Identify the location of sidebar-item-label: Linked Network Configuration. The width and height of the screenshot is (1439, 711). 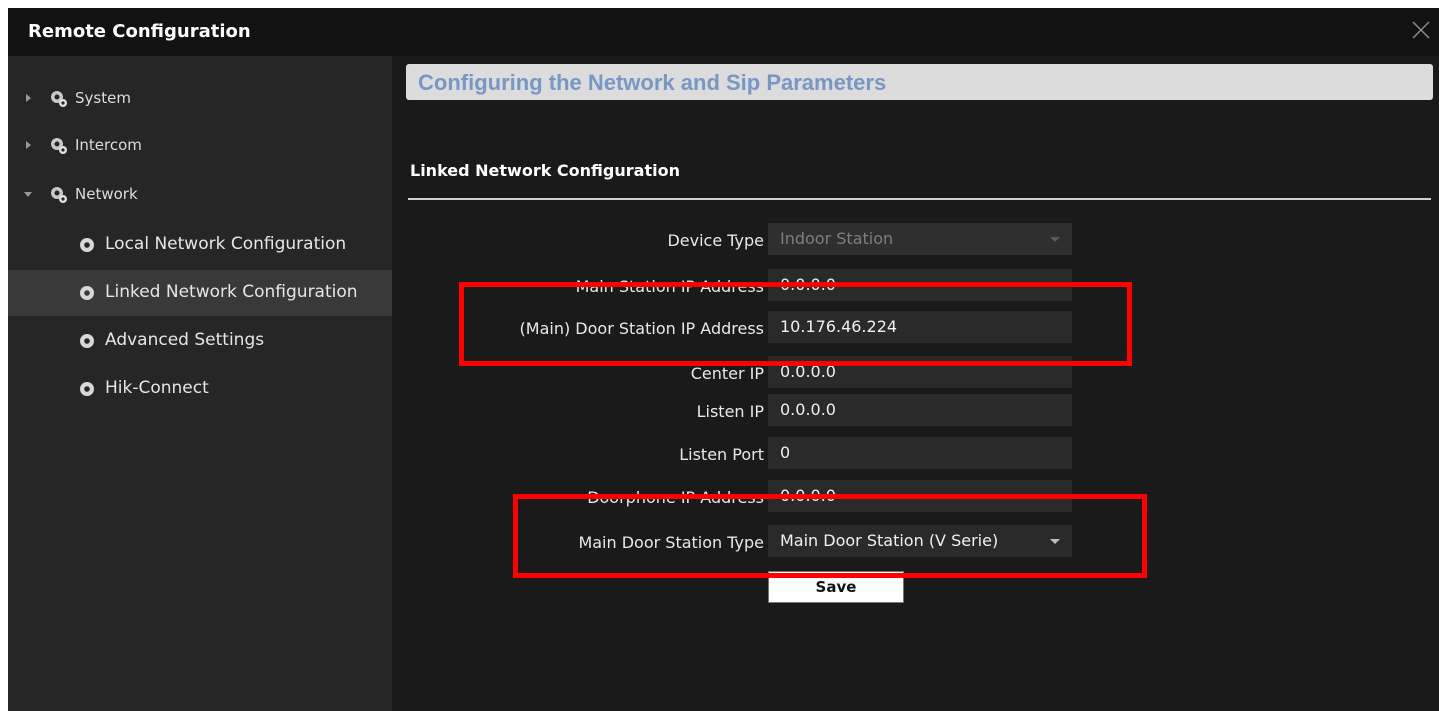
(231, 292).